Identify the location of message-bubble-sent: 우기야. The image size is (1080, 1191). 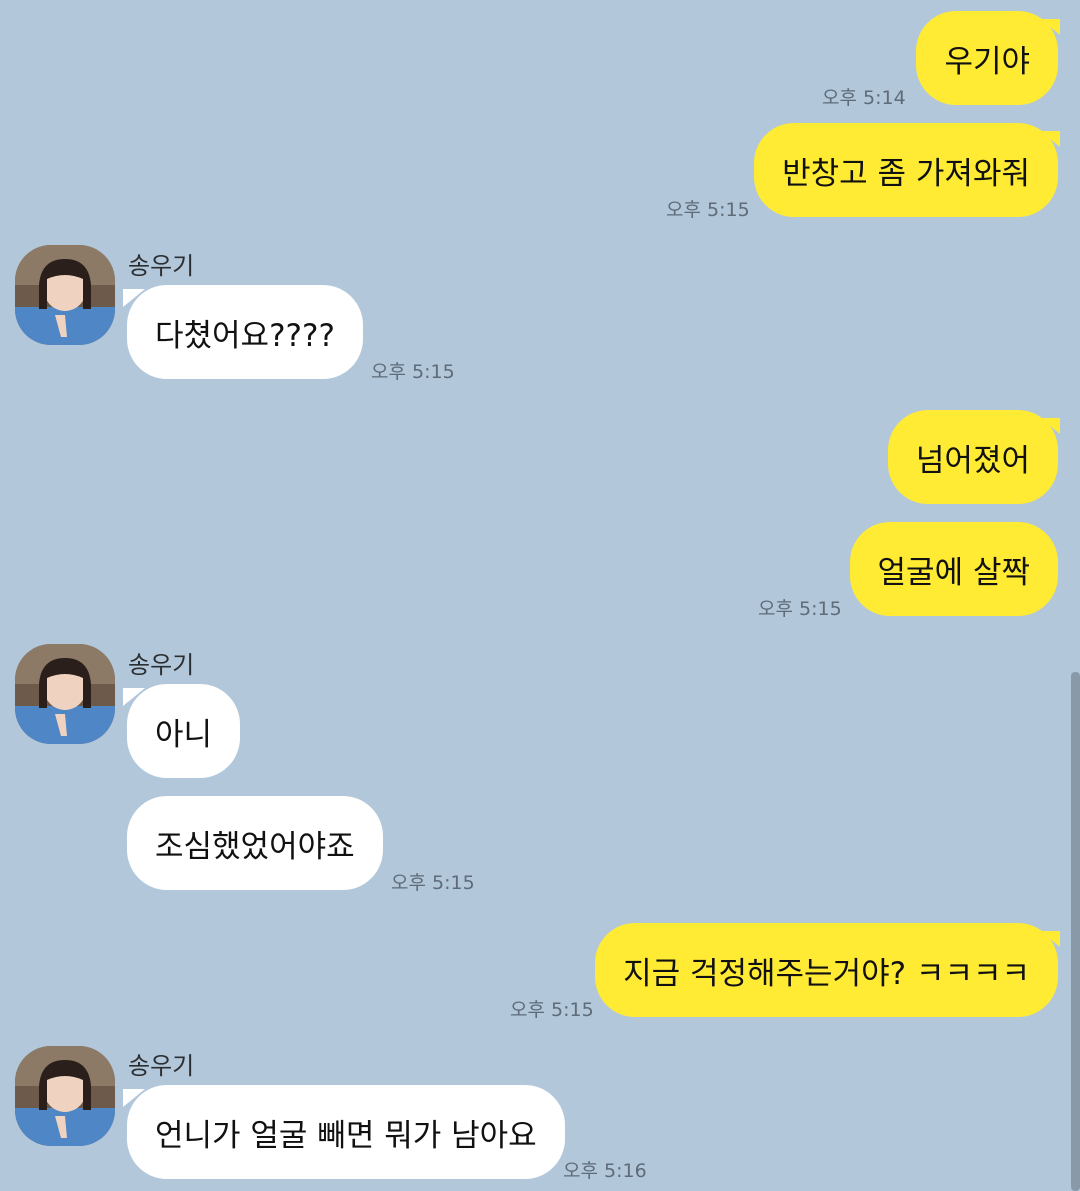
(988, 58).